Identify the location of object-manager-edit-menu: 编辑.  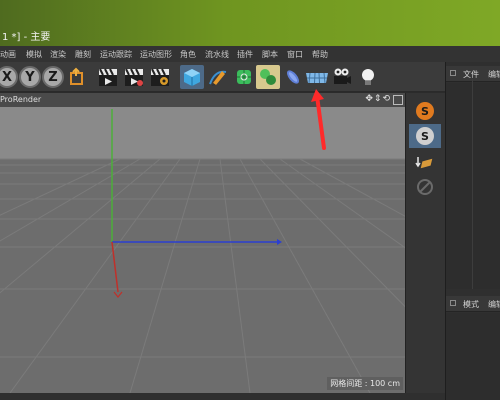
(494, 74).